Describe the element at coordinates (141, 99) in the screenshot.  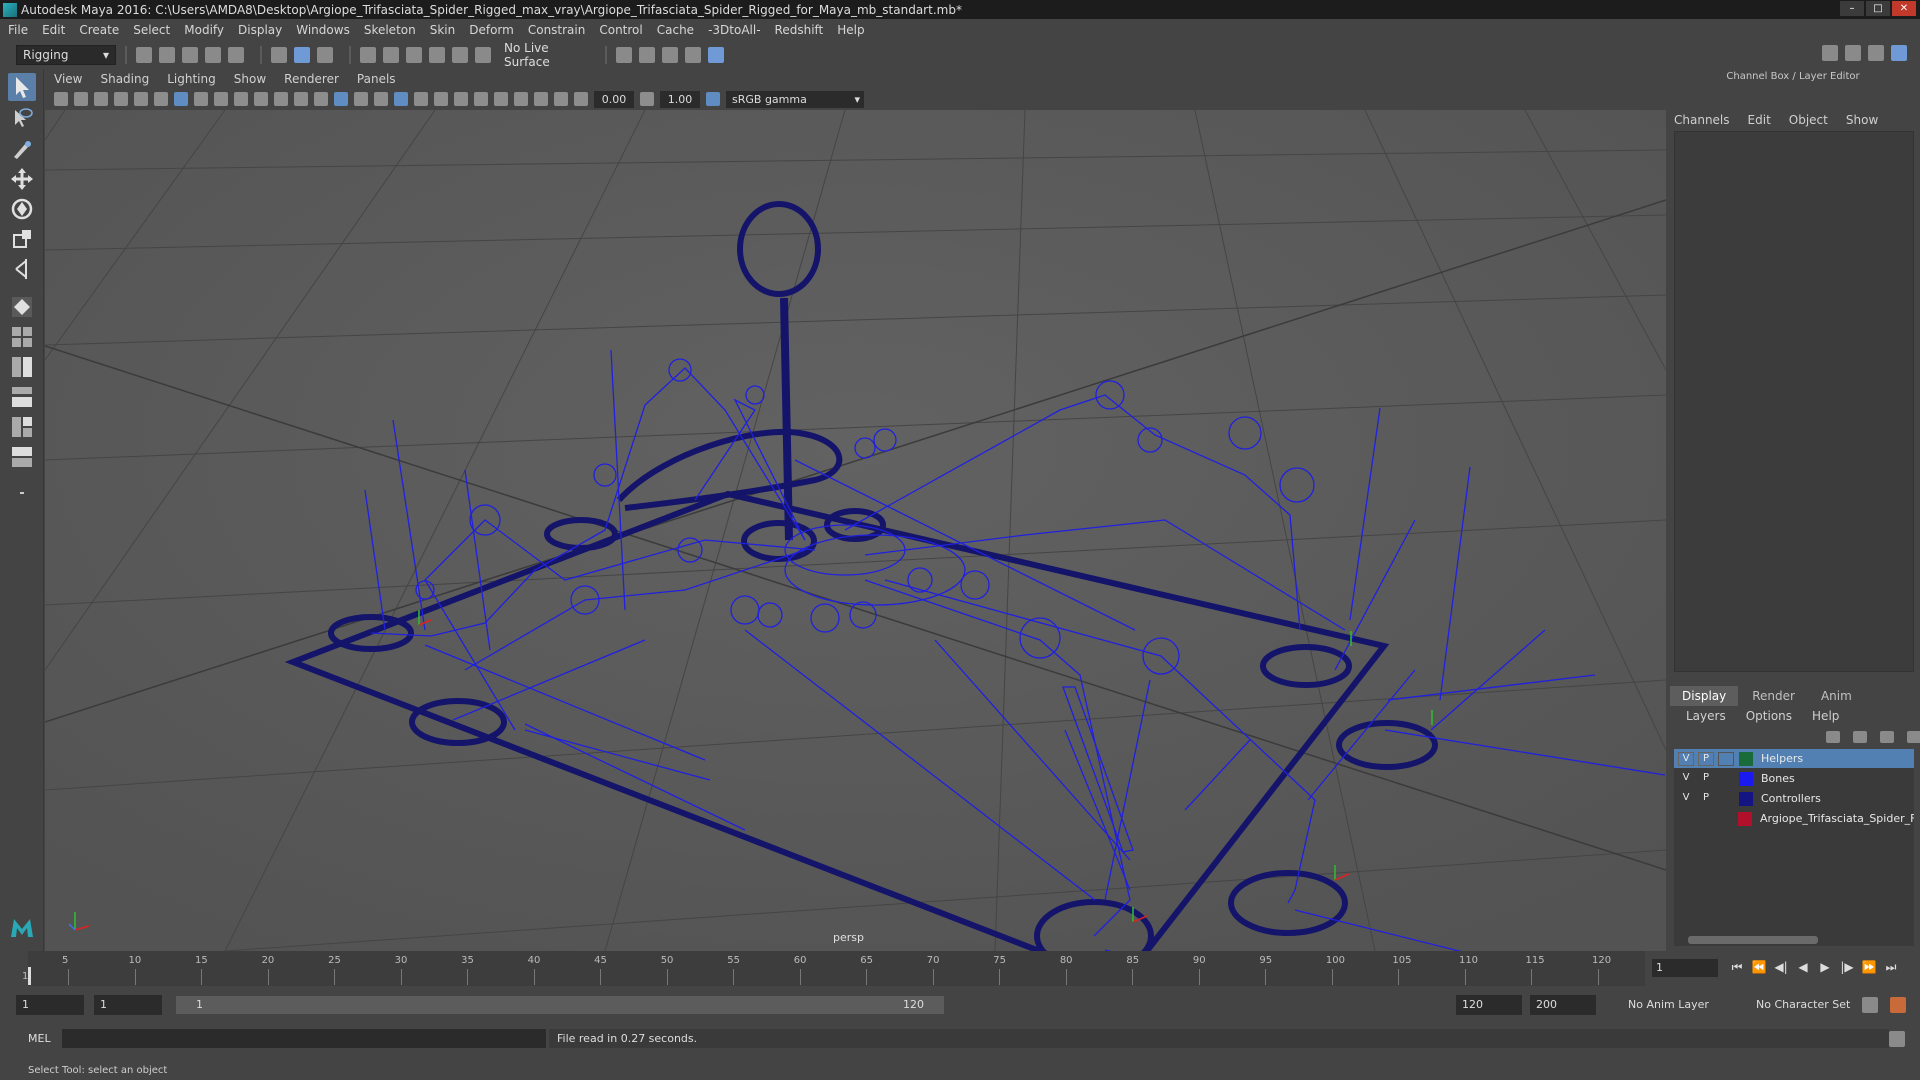
I see `2d-pan-zoom-icon` at that location.